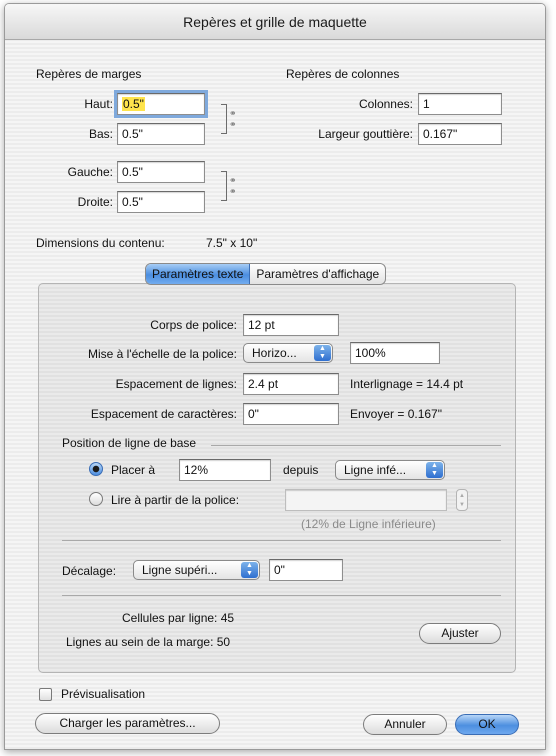 The width and height of the screenshot is (556, 756). Describe the element at coordinates (89, 74) in the screenshot. I see `margins-heading: Repères de marges` at that location.